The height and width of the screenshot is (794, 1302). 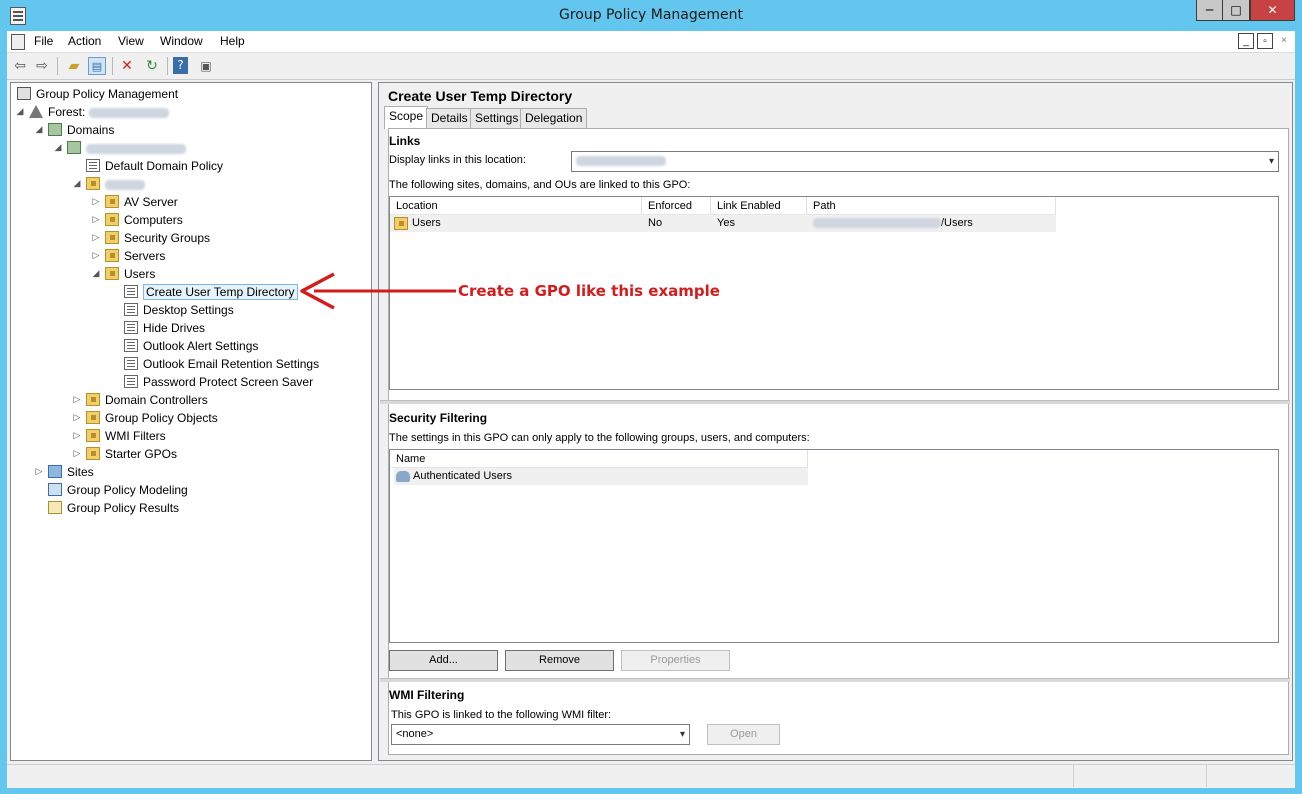 I want to click on list-item: Authenticated Users, so click(x=601, y=476).